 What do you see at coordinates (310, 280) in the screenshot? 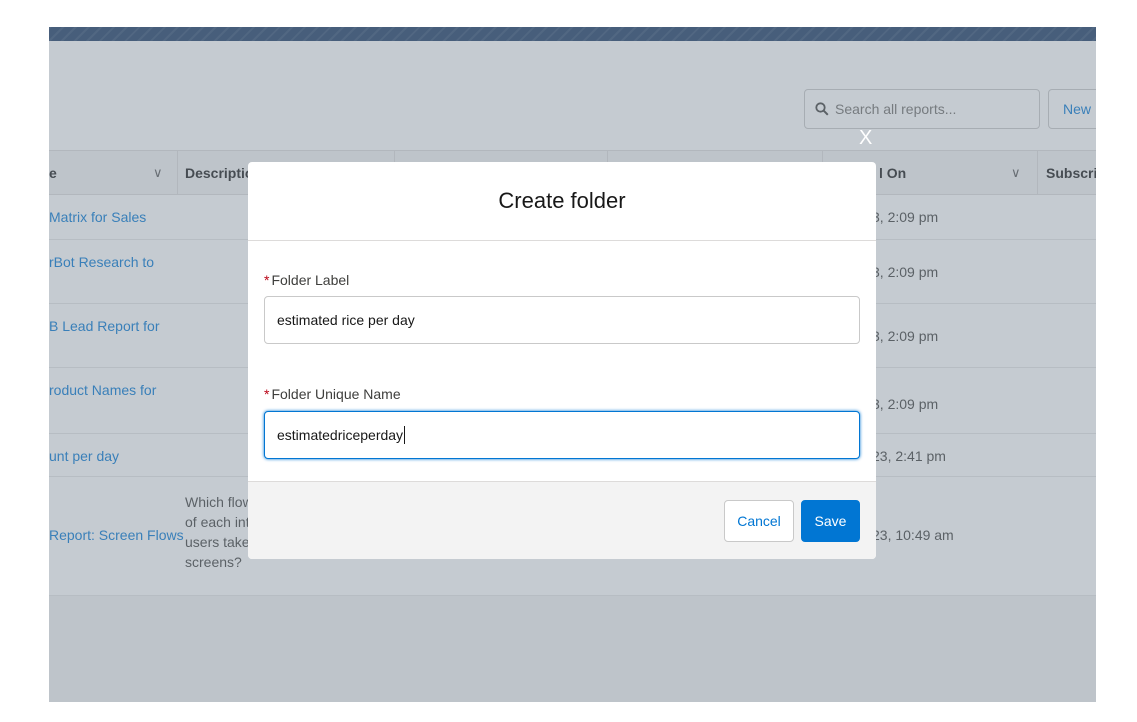
I see `field-label-text: Folder Label` at bounding box center [310, 280].